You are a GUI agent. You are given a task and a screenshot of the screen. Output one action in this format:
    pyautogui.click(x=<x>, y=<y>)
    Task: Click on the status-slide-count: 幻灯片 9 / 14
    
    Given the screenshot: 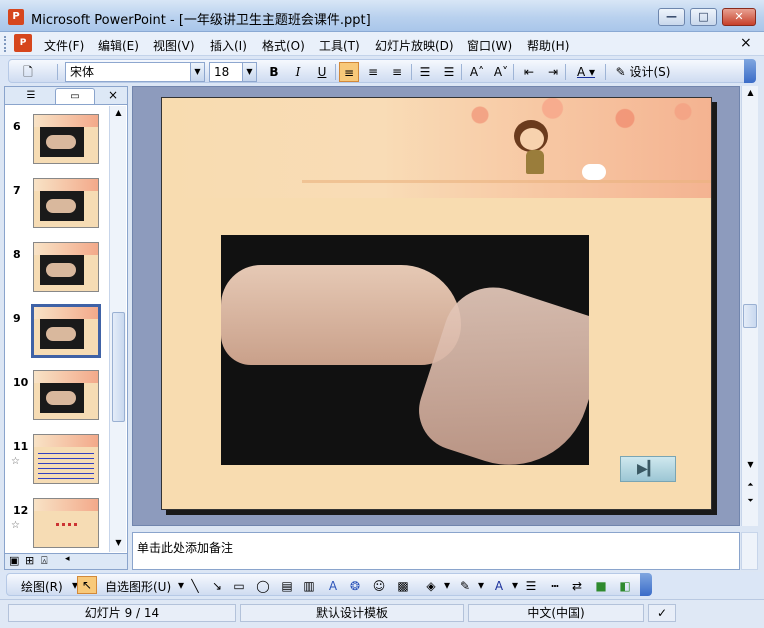 What is the action you would take?
    pyautogui.click(x=122, y=613)
    